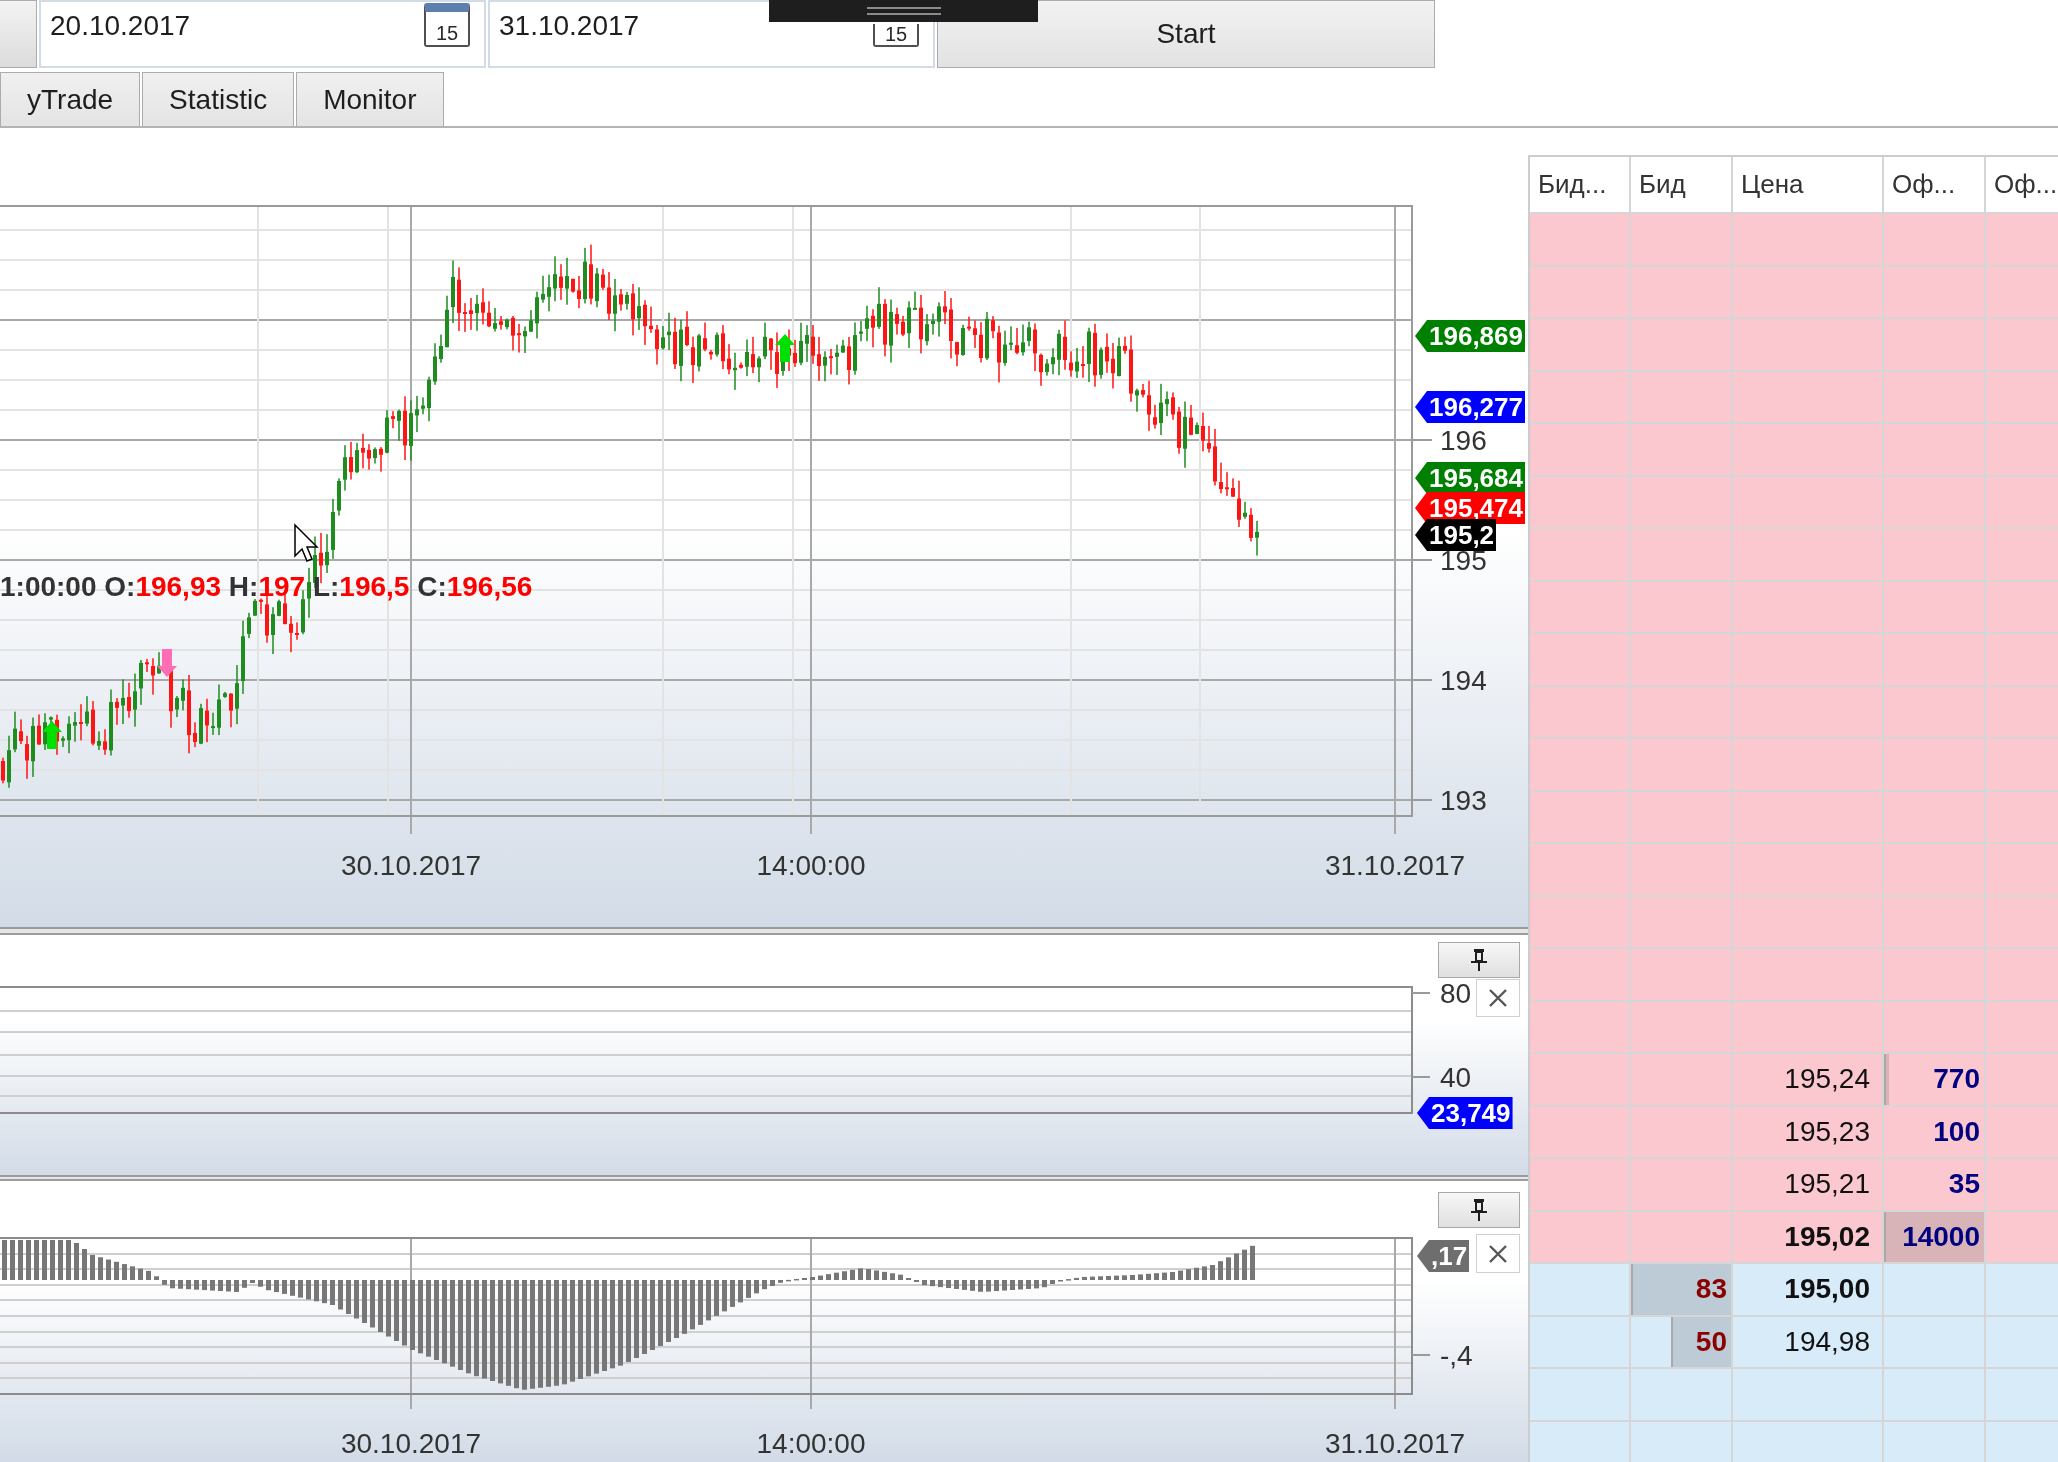 This screenshot has width=2058, height=1462. Describe the element at coordinates (1465, 1113) in the screenshot. I see `value-tag: 23,749` at that location.